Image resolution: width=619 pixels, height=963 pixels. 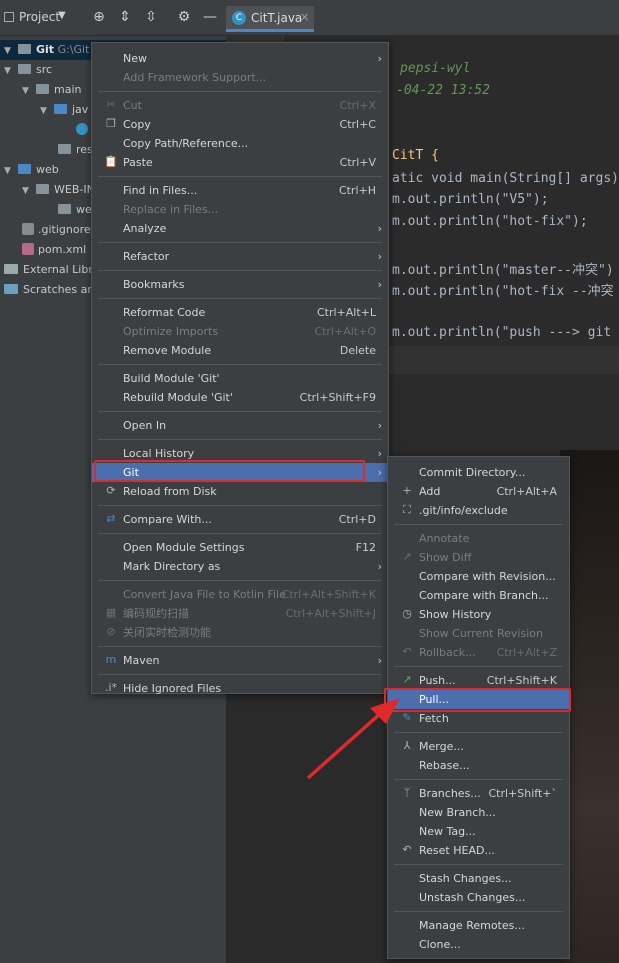 What do you see at coordinates (478, 491) in the screenshot?
I see `menu-item-add: + Add Ctrl+Alt+A` at bounding box center [478, 491].